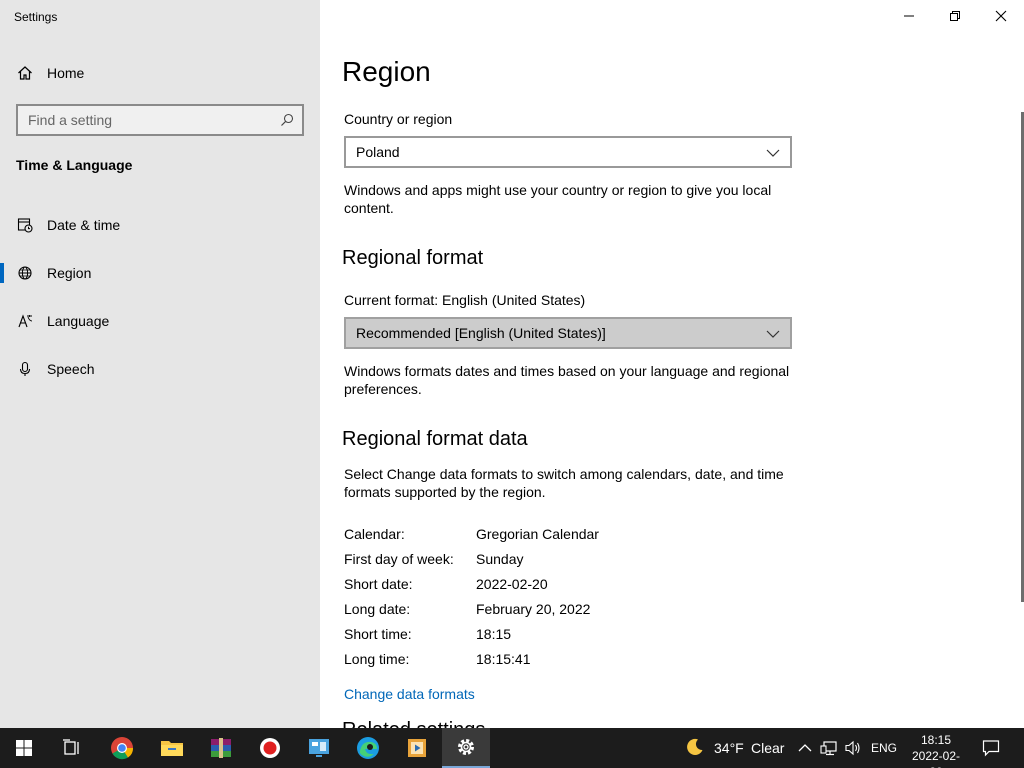 This screenshot has width=1024, height=768. I want to click on sidebar-item-label: Region, so click(69, 273).